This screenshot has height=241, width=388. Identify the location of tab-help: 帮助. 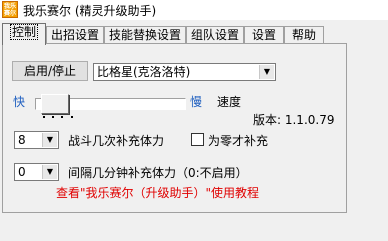
(304, 35).